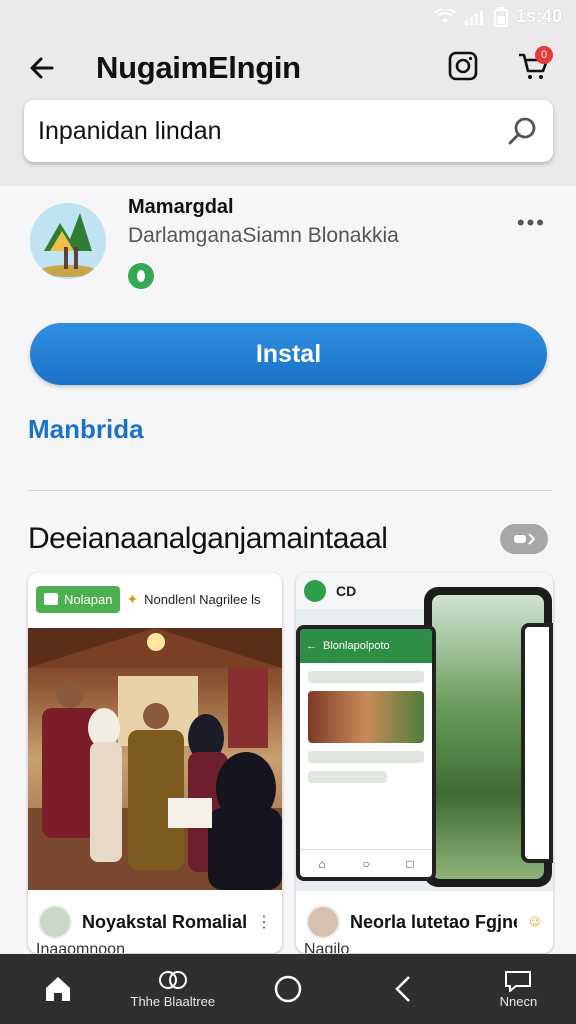  What do you see at coordinates (366, 717) in the screenshot?
I see `phone-photo` at bounding box center [366, 717].